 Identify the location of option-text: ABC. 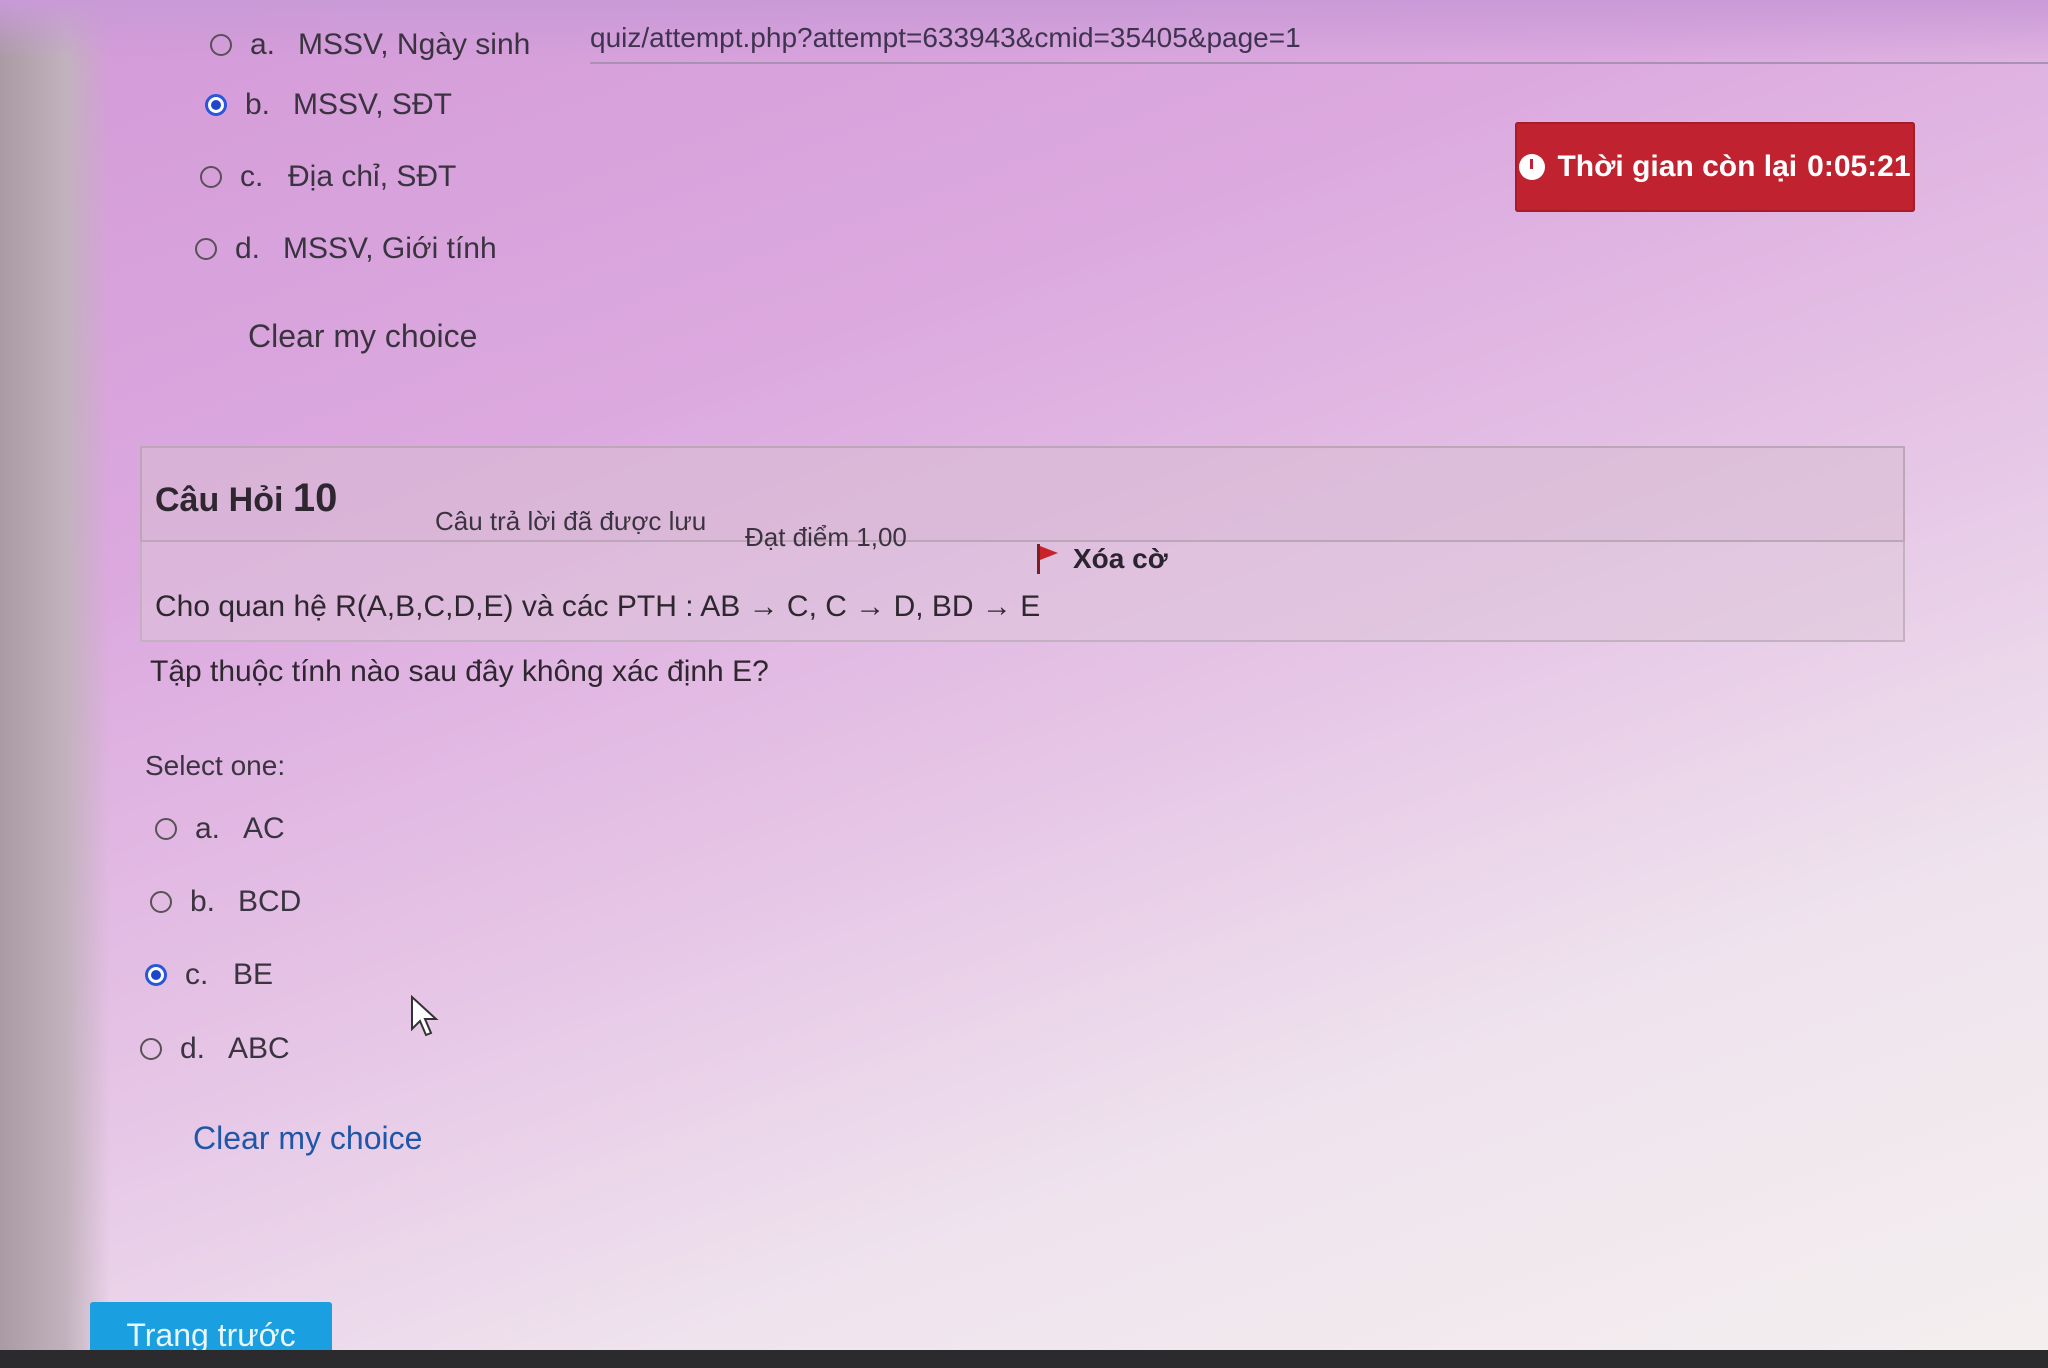
(259, 1048).